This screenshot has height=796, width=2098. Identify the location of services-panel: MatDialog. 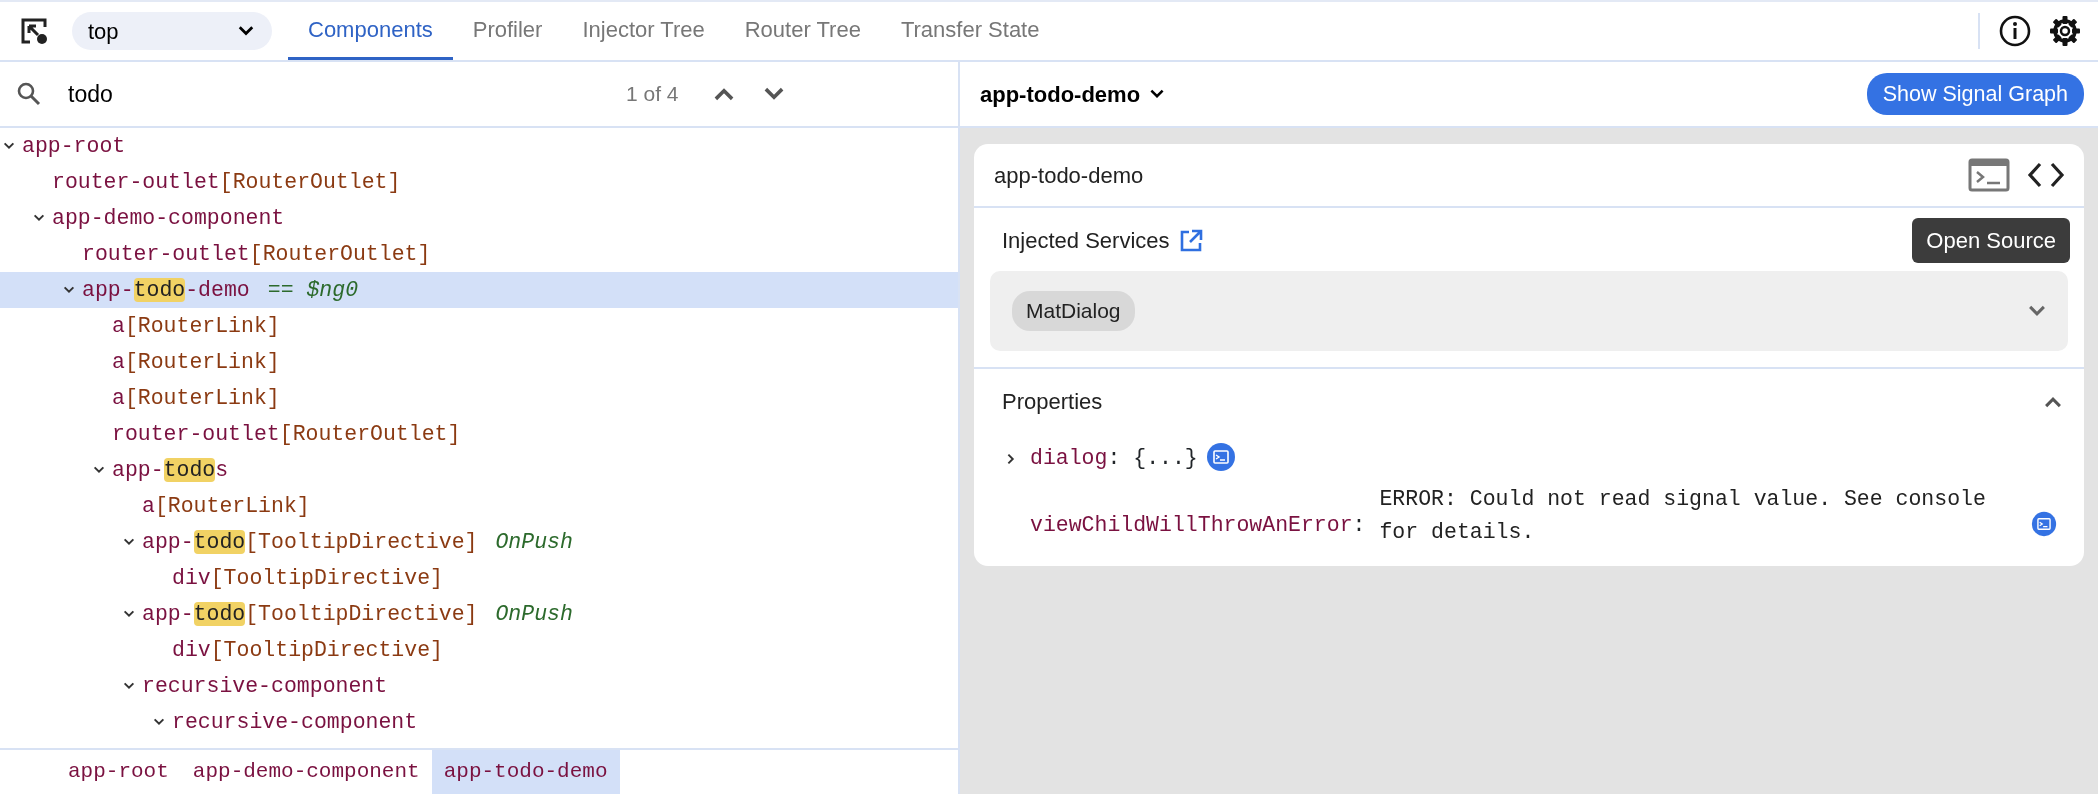
(1529, 311).